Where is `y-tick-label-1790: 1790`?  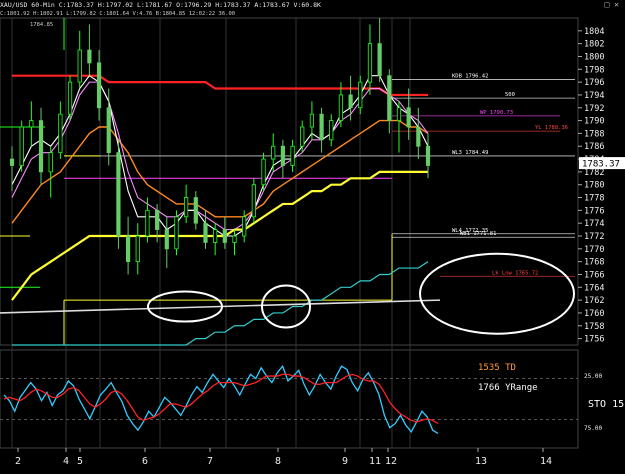 y-tick-label-1790: 1790 is located at coordinates (594, 122).